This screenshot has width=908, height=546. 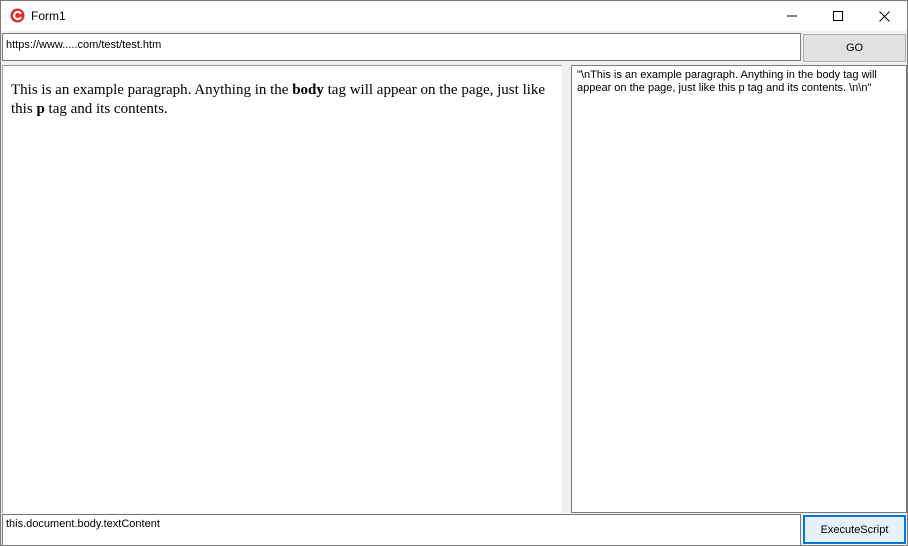 What do you see at coordinates (84, 45) in the screenshot?
I see `url-input-value: https://www.....com/test/test.htm` at bounding box center [84, 45].